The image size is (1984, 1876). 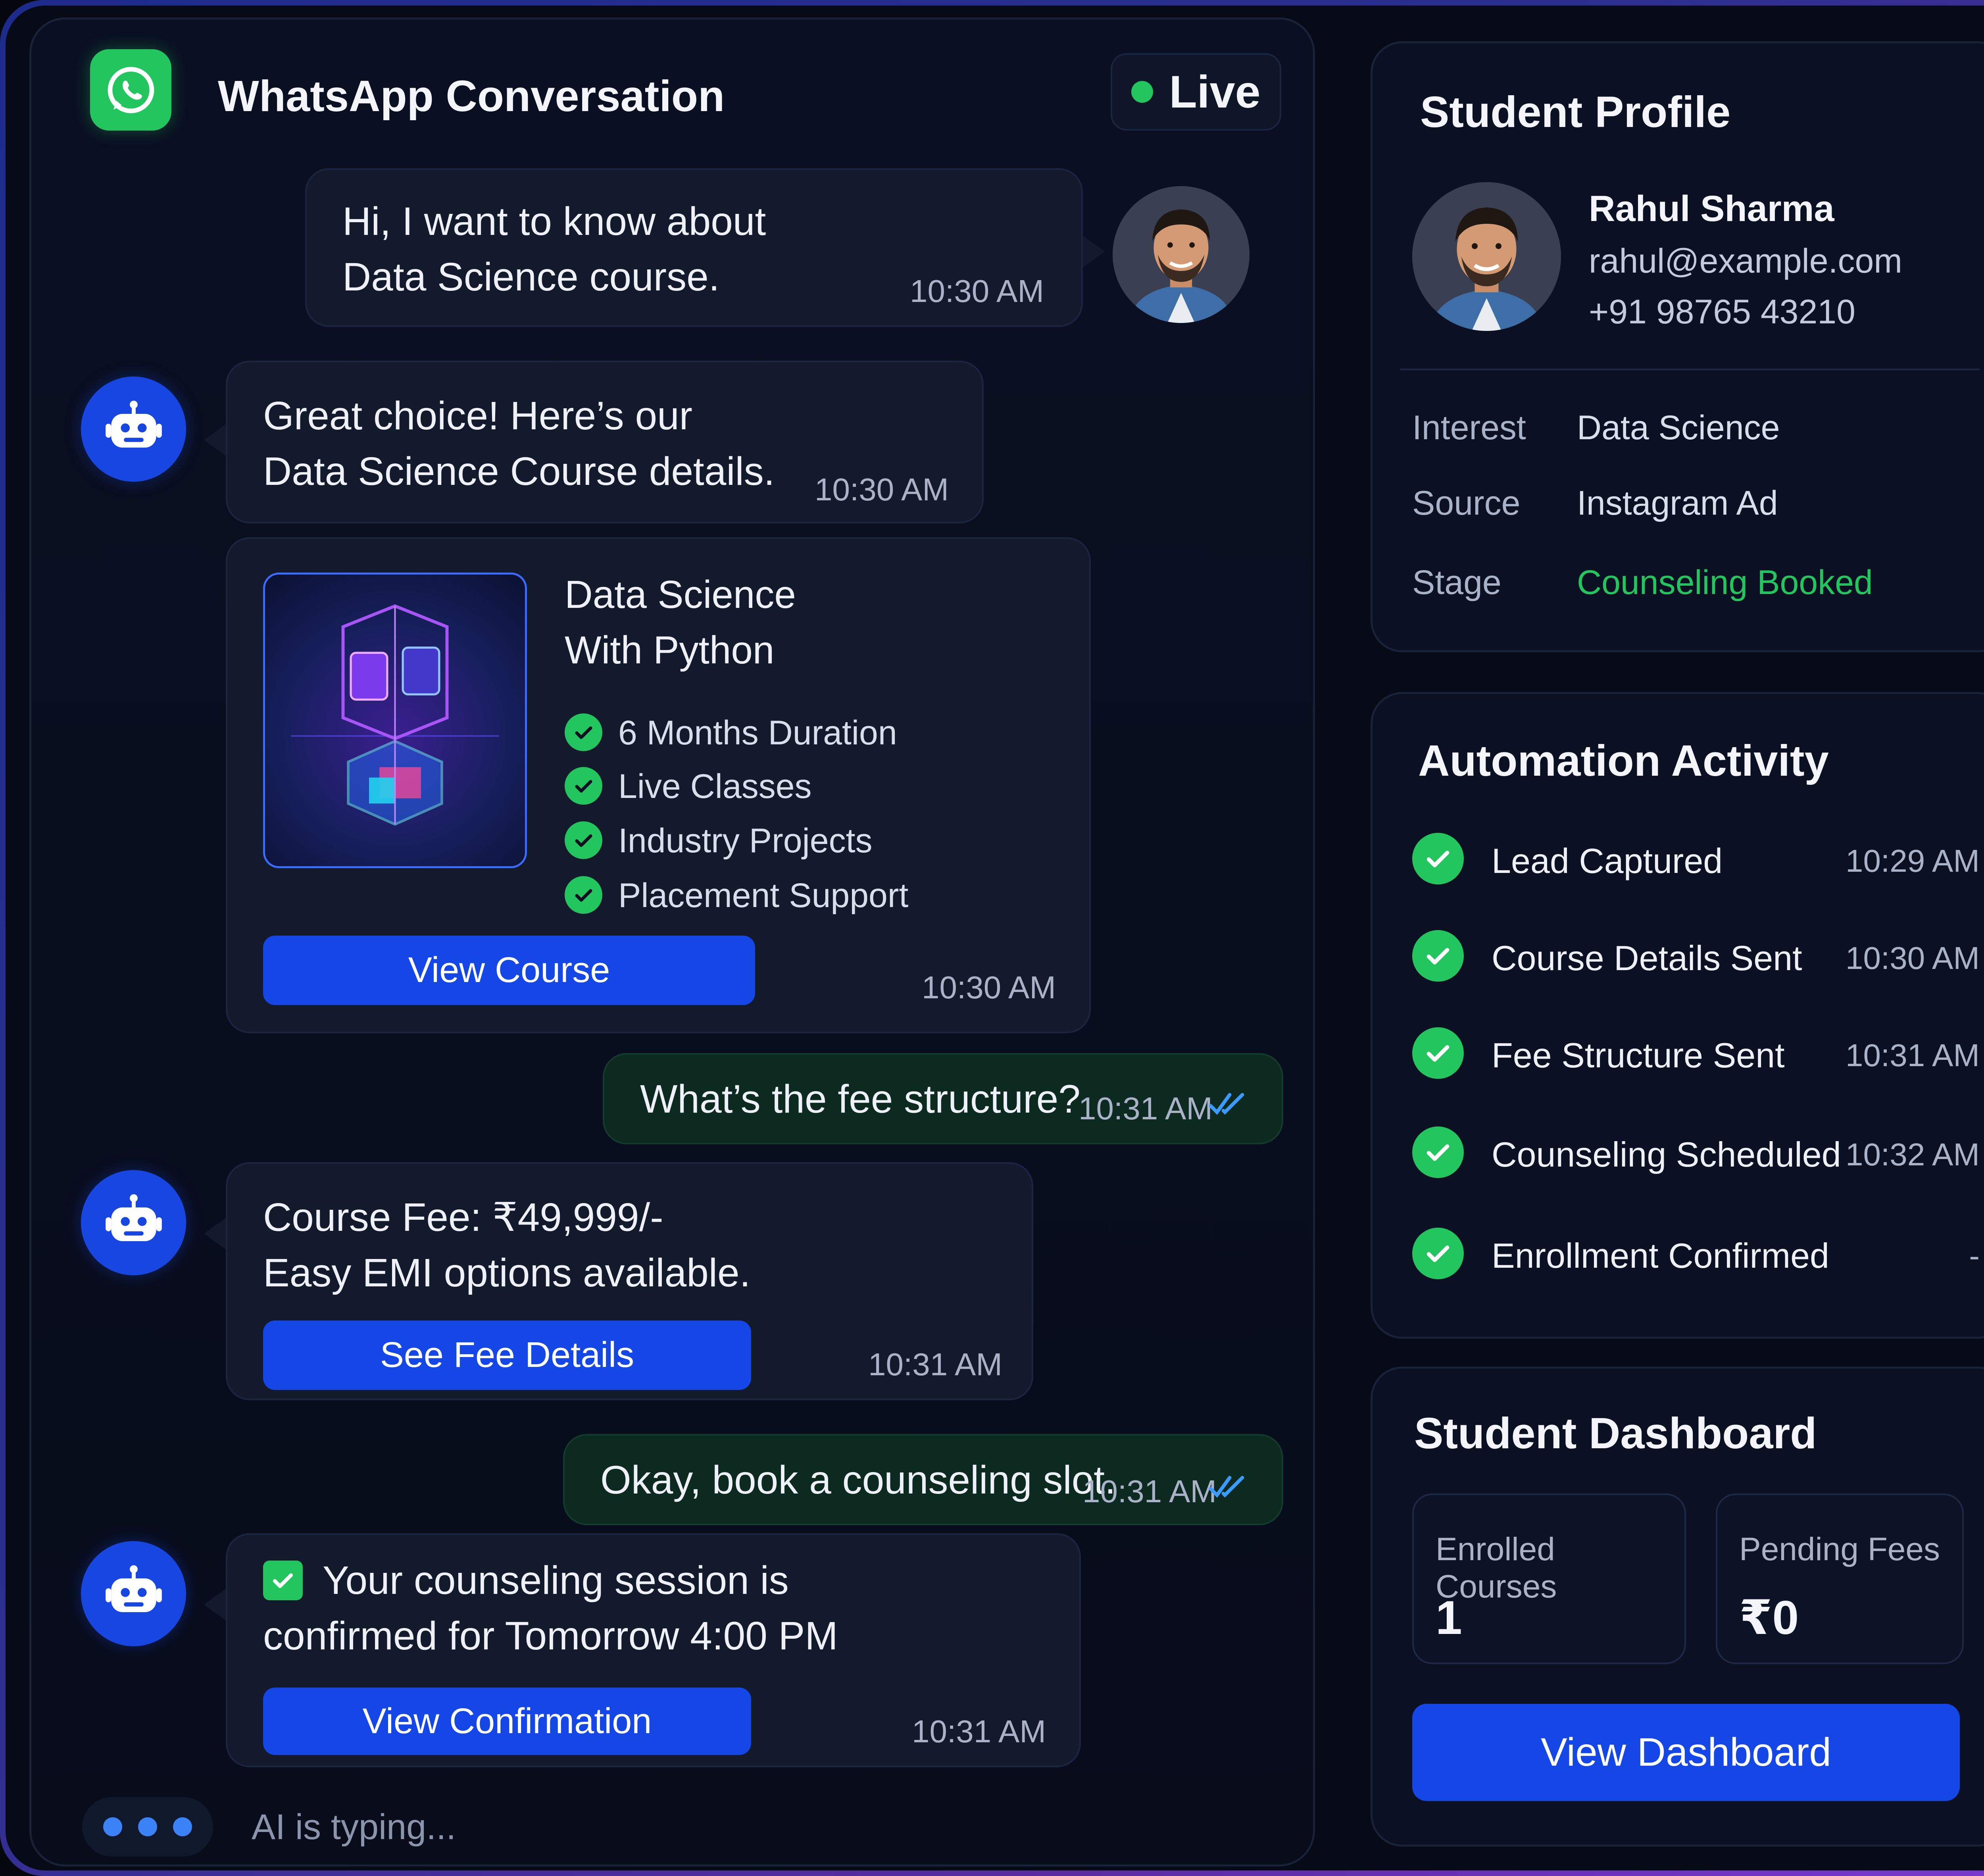 I want to click on field-value-interest: Data Science, so click(x=1678, y=428).